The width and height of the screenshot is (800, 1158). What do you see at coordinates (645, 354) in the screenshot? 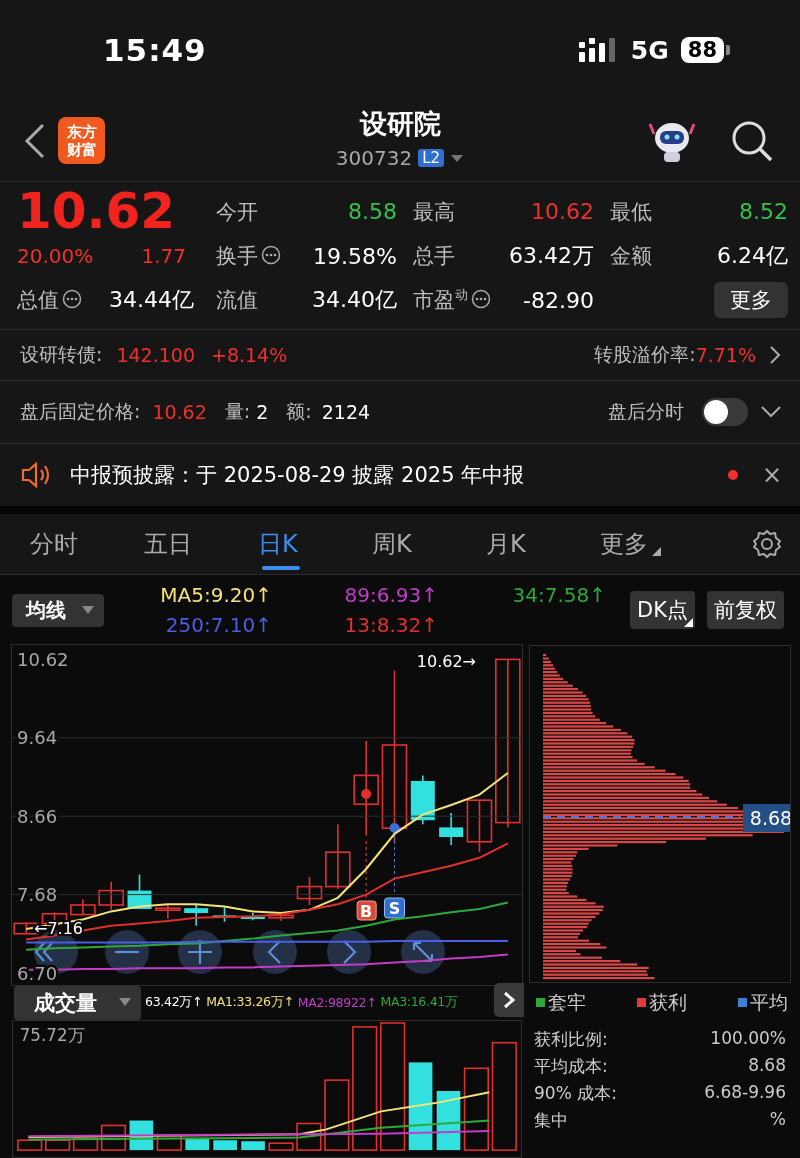
I see `premium-label: 转股溢价率:` at bounding box center [645, 354].